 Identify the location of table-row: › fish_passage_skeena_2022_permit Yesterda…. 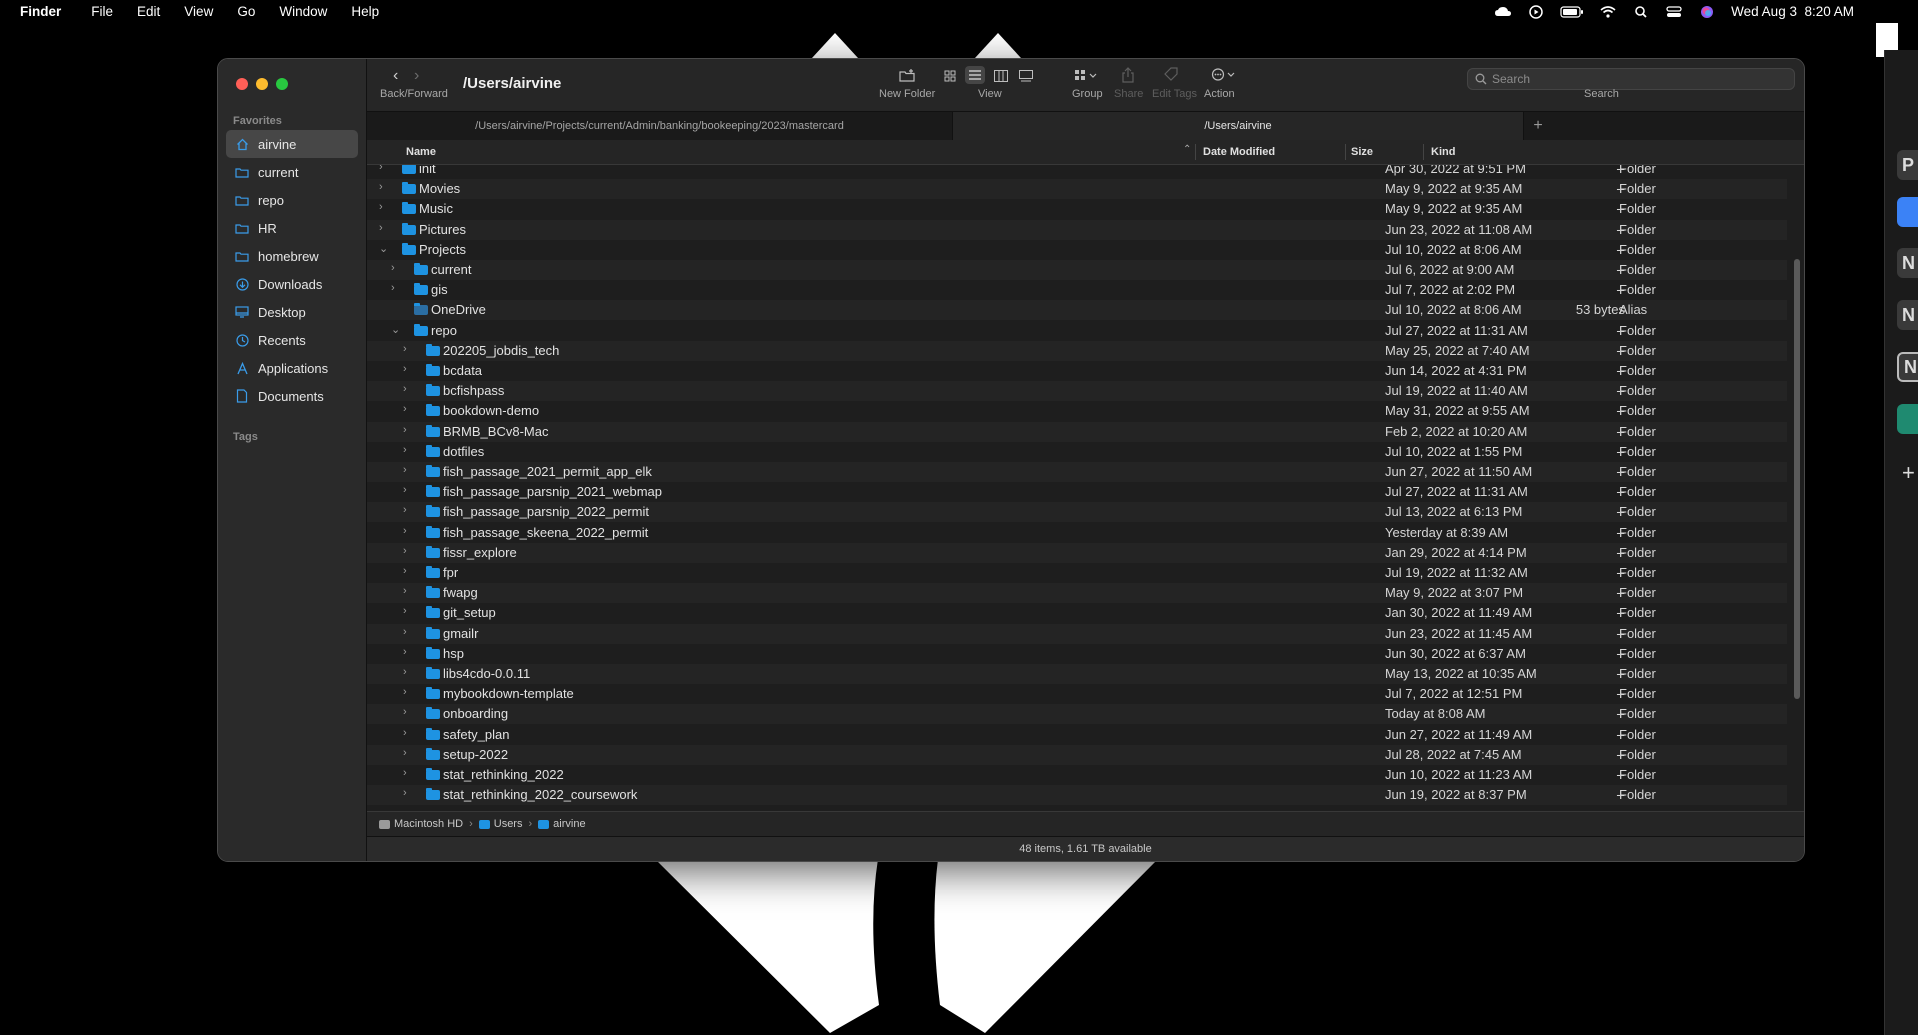
(1077, 533).